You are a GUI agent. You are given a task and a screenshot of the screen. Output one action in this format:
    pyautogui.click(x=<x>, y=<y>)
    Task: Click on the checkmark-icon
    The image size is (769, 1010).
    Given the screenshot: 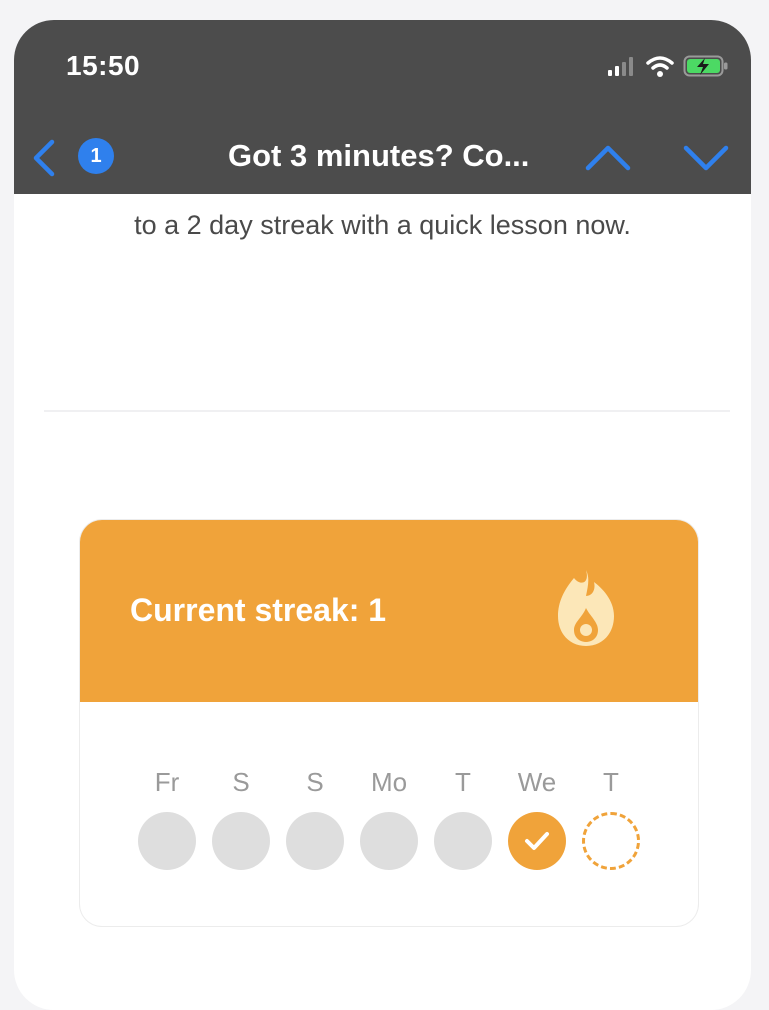 What is the action you would take?
    pyautogui.click(x=537, y=841)
    